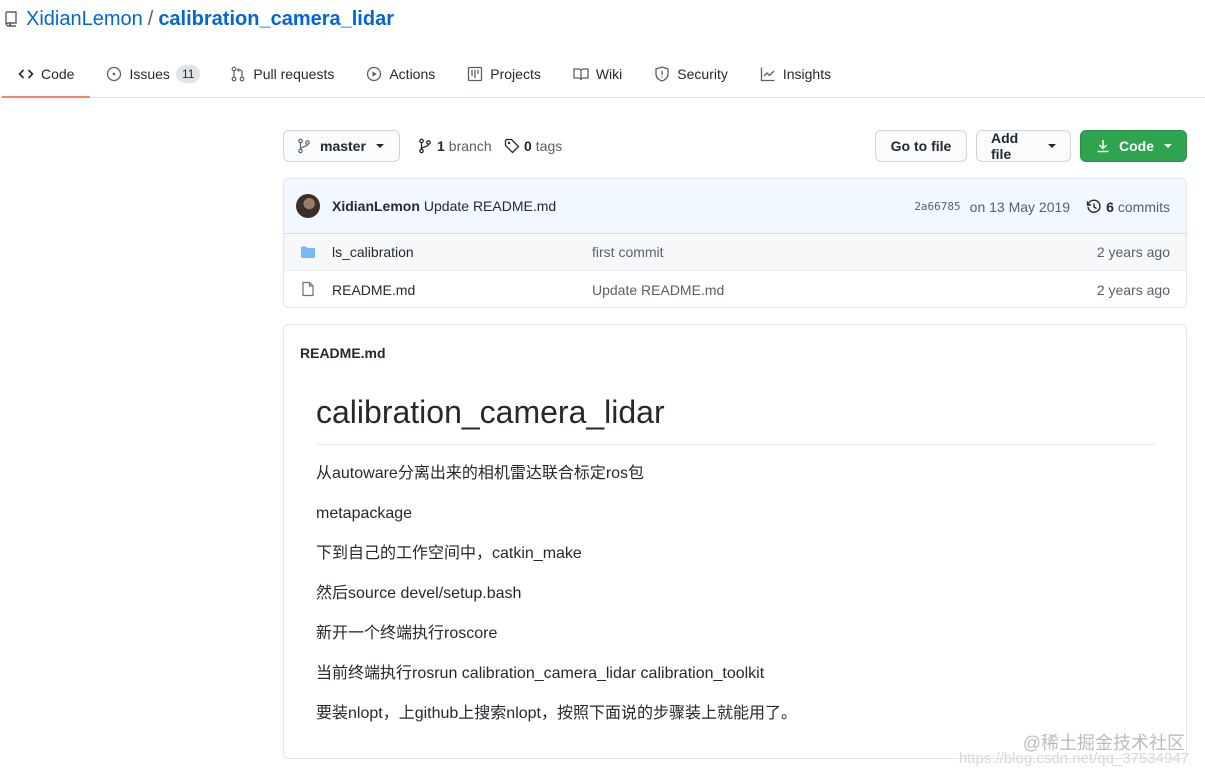 This screenshot has height=773, width=1205. Describe the element at coordinates (308, 289) in the screenshot. I see `file-icon` at that location.